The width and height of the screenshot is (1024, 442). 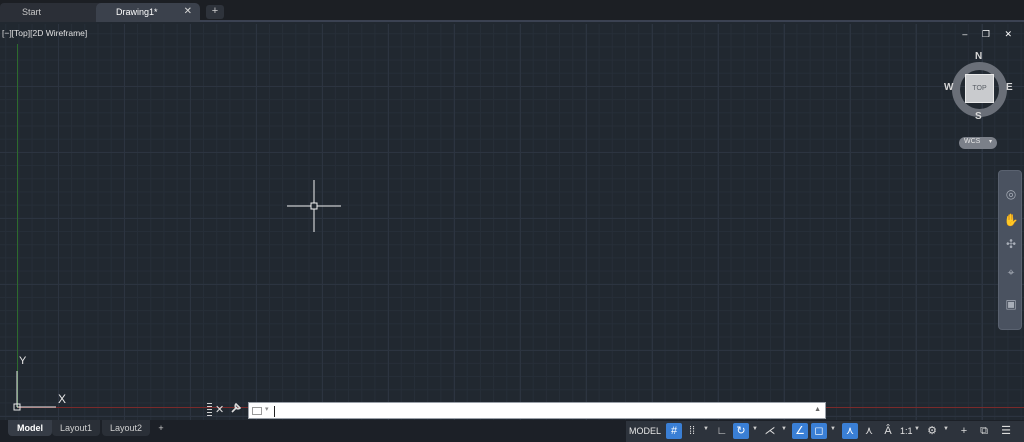 What do you see at coordinates (906, 431) in the screenshot?
I see `scale-selector: 1:1` at bounding box center [906, 431].